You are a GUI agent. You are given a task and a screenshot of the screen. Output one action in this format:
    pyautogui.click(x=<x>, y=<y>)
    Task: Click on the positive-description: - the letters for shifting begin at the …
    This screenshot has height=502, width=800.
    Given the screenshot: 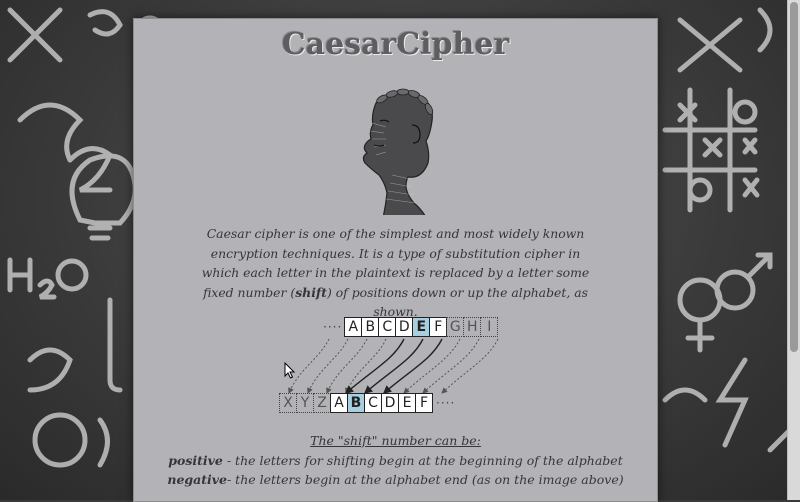 What is the action you would take?
    pyautogui.click(x=422, y=460)
    